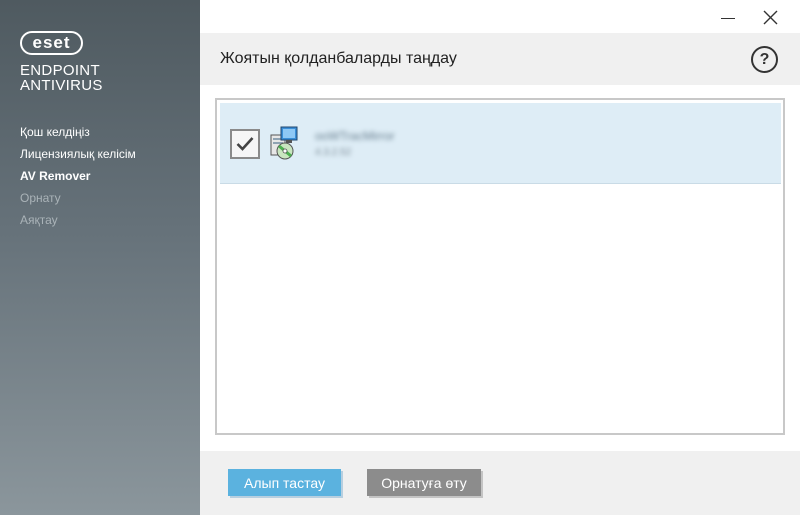 The width and height of the screenshot is (800, 515). I want to click on title-bar, so click(500, 16).